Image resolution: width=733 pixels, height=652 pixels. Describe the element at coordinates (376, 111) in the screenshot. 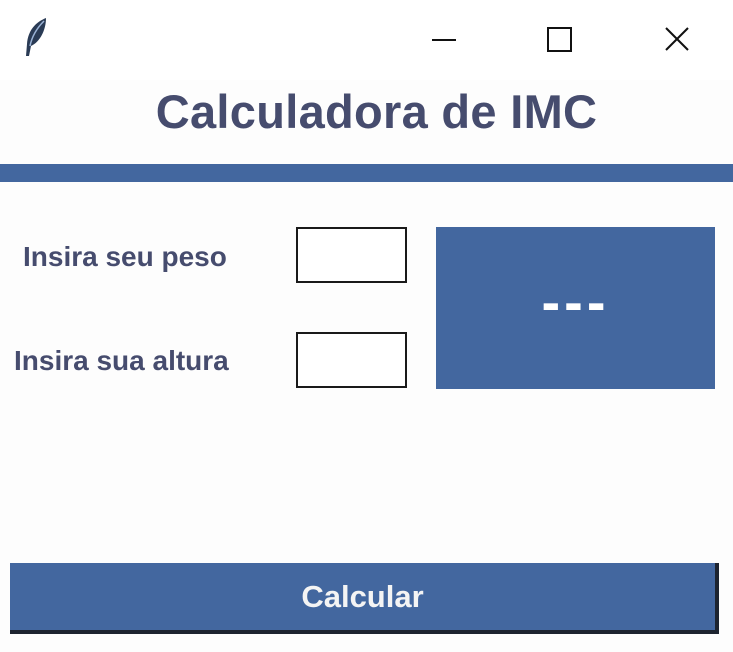

I see `page-title: Calculadora de IMC` at that location.